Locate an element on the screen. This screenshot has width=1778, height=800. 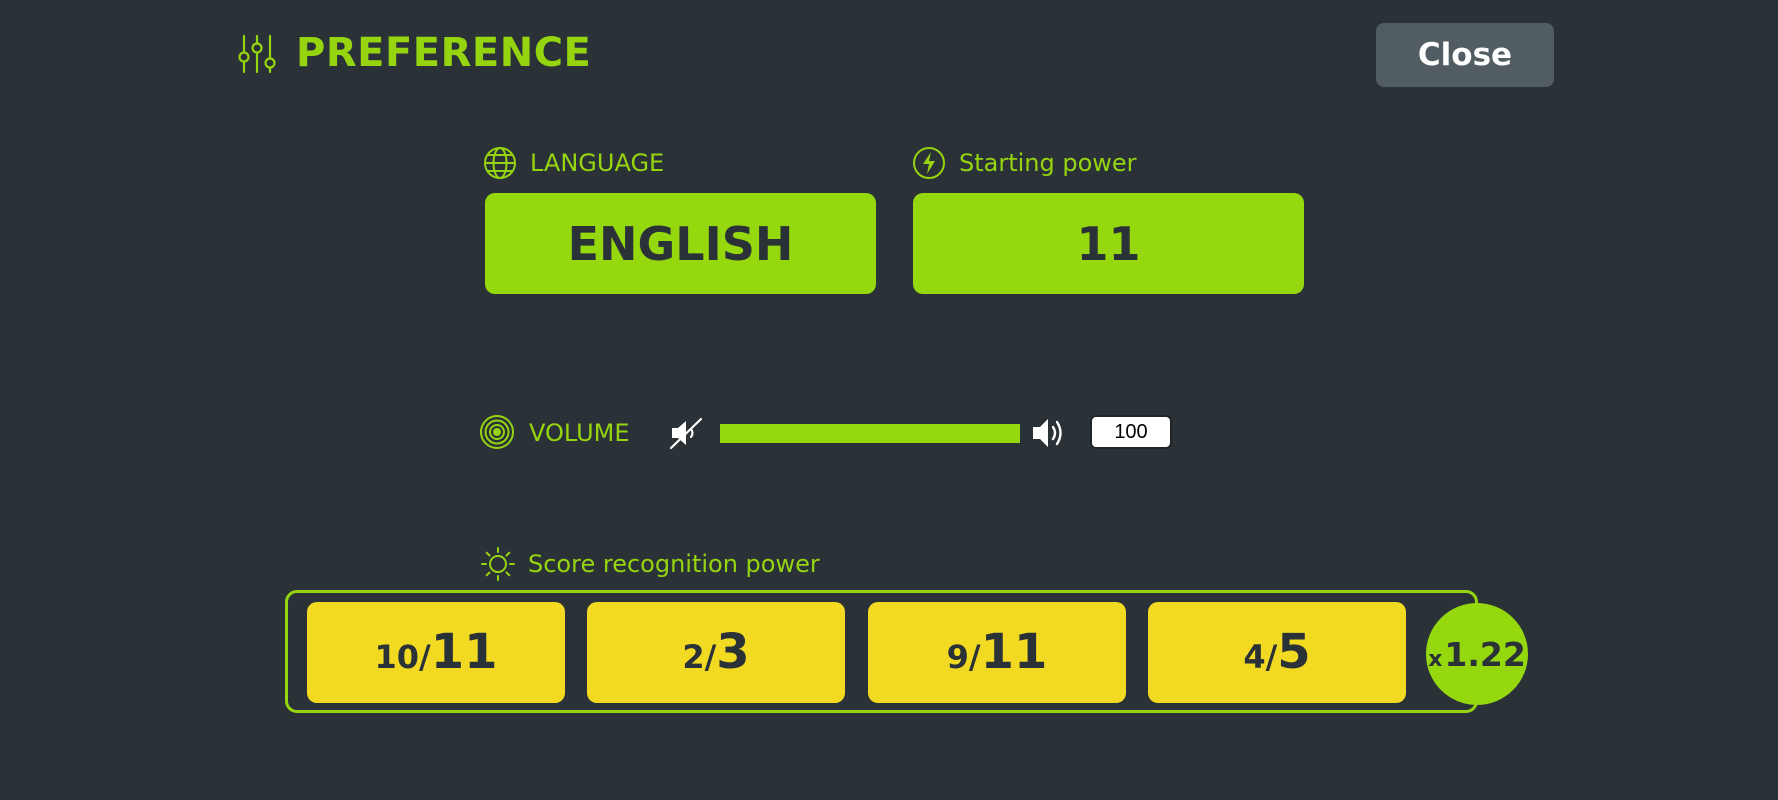
volume-slider-fill is located at coordinates (870, 433).